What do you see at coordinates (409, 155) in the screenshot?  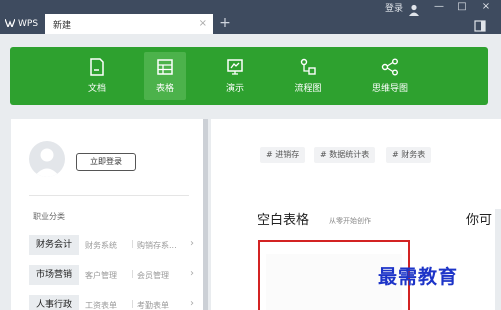 I see `tag-finance: # 财务表` at bounding box center [409, 155].